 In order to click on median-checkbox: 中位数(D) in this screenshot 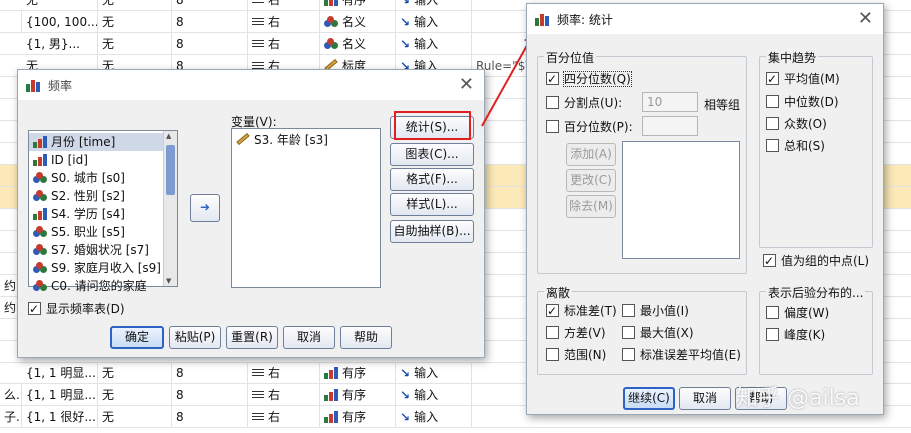, I will do `click(802, 102)`.